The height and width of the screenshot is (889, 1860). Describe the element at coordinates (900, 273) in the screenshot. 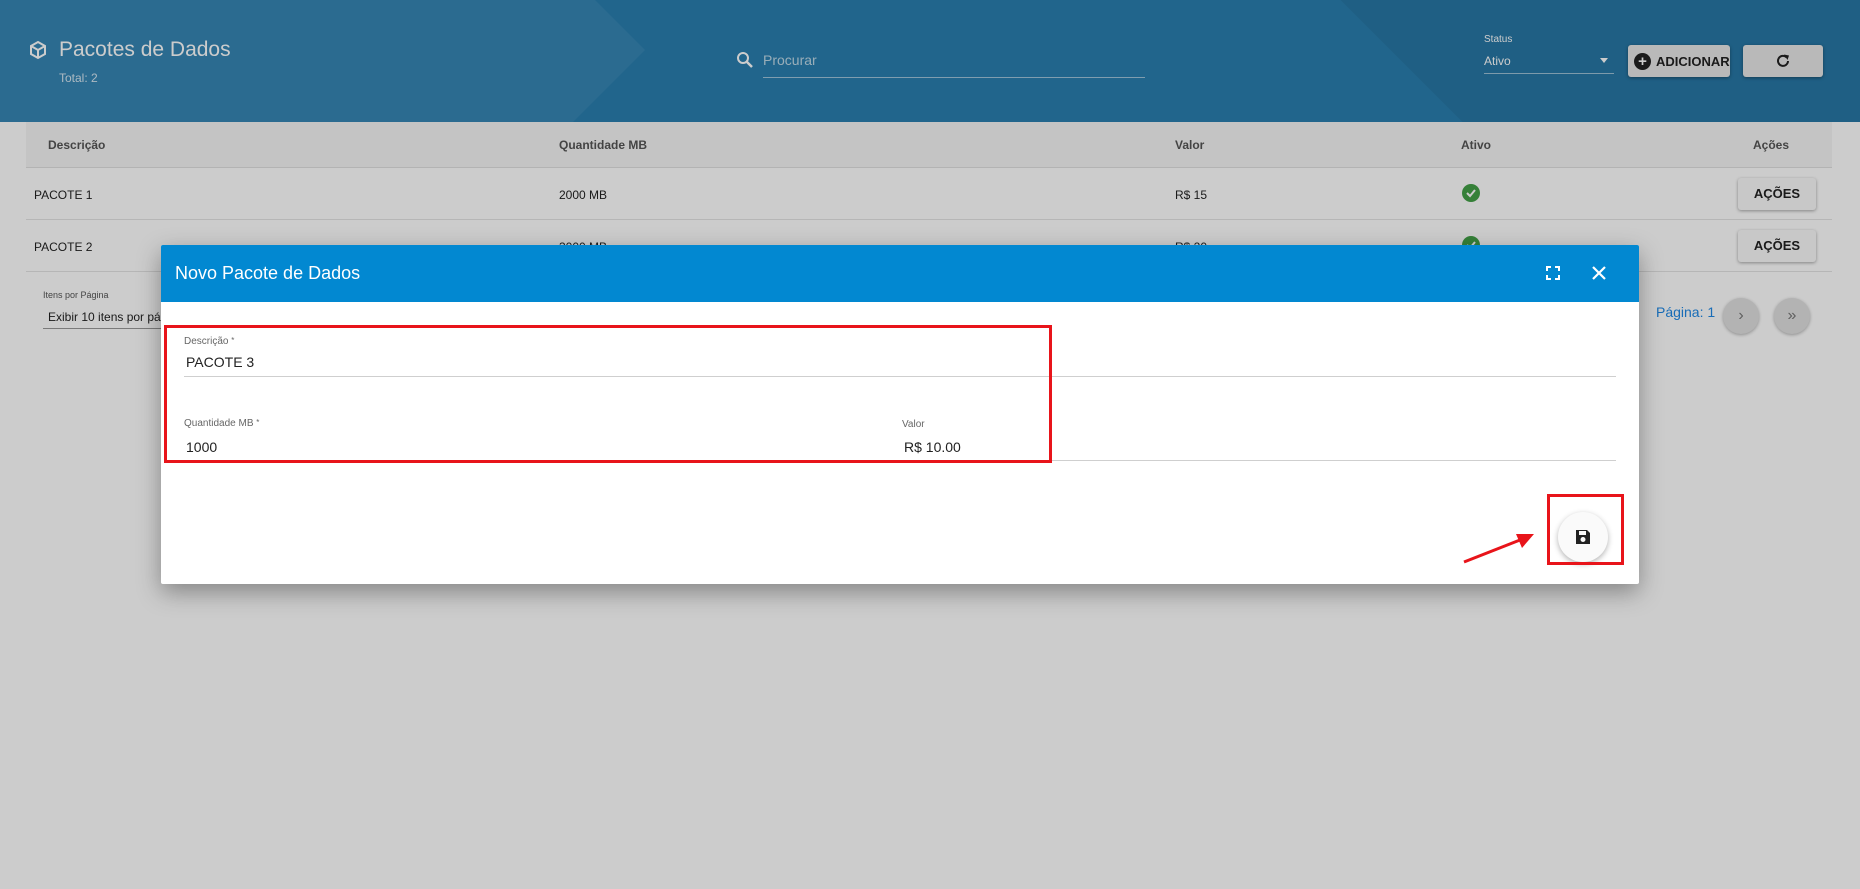

I see `dialog-header: Novo Pacote de Dados` at that location.